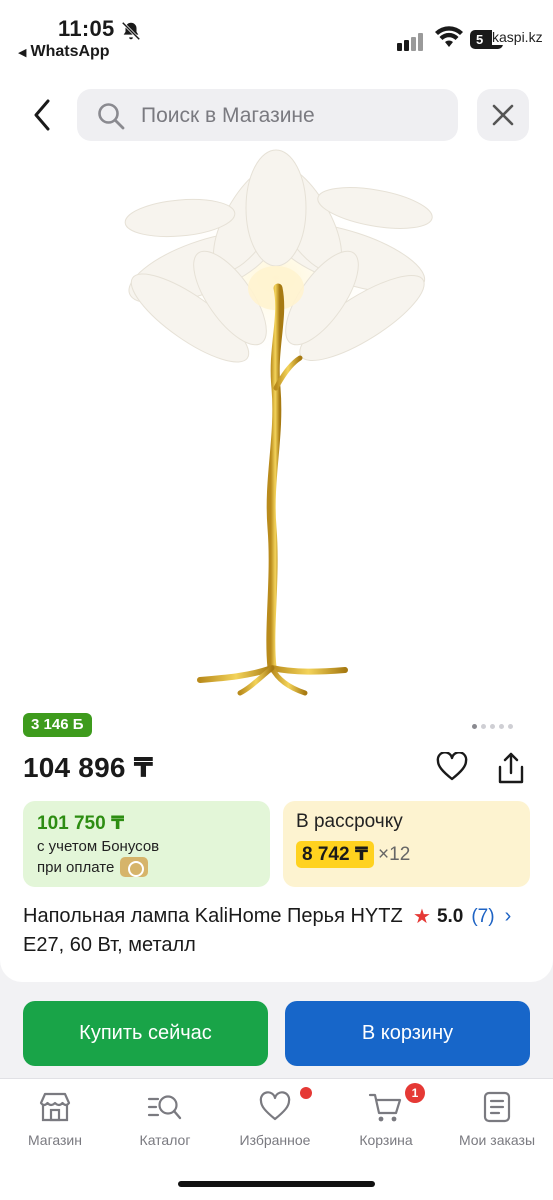 The width and height of the screenshot is (553, 1200). Describe the element at coordinates (276, 35) in the screenshot. I see `status-bar: 11:05 ◀ WhatsApp 5 kaspi.kz` at that location.